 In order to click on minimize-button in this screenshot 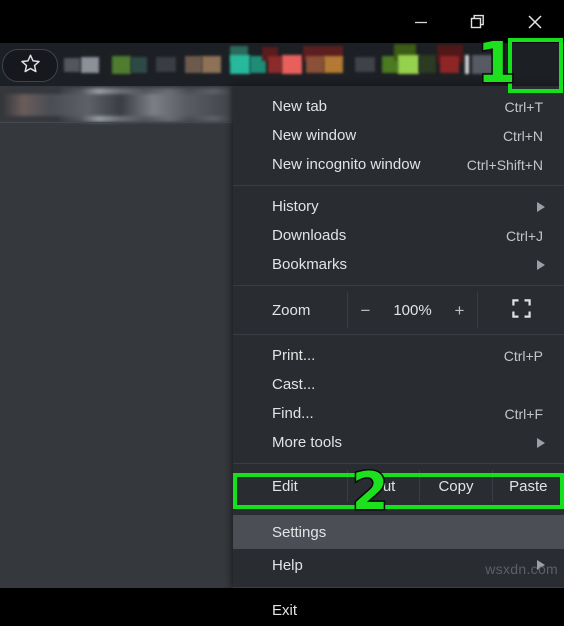, I will do `click(421, 22)`.